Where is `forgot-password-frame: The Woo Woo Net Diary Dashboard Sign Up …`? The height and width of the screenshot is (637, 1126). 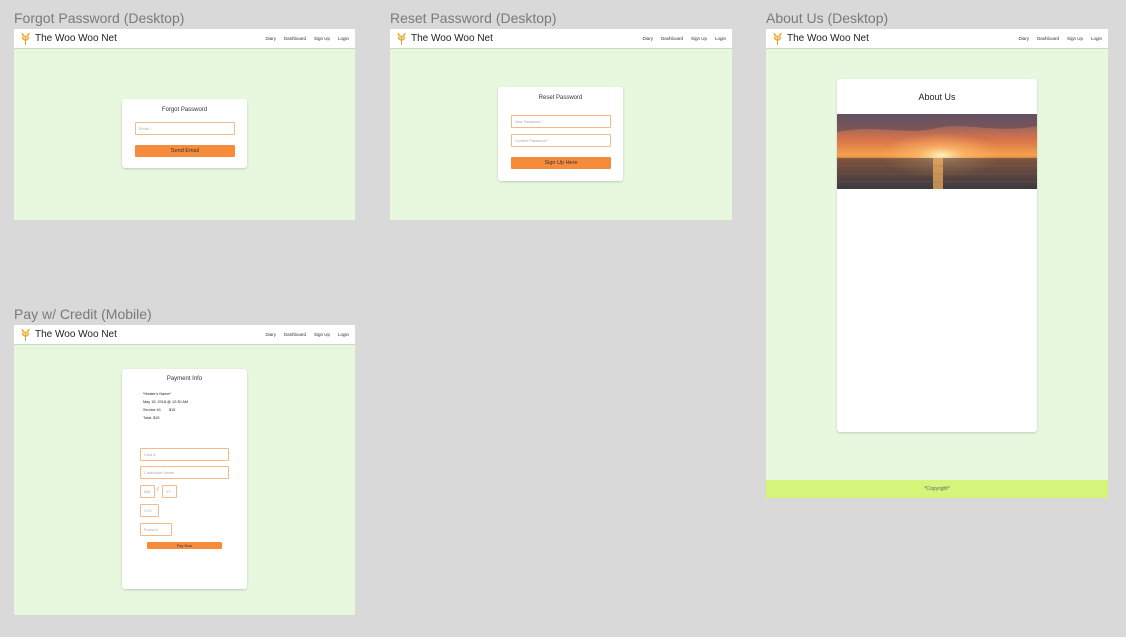
forgot-password-frame: The Woo Woo Net Diary Dashboard Sign Up … is located at coordinates (184, 124).